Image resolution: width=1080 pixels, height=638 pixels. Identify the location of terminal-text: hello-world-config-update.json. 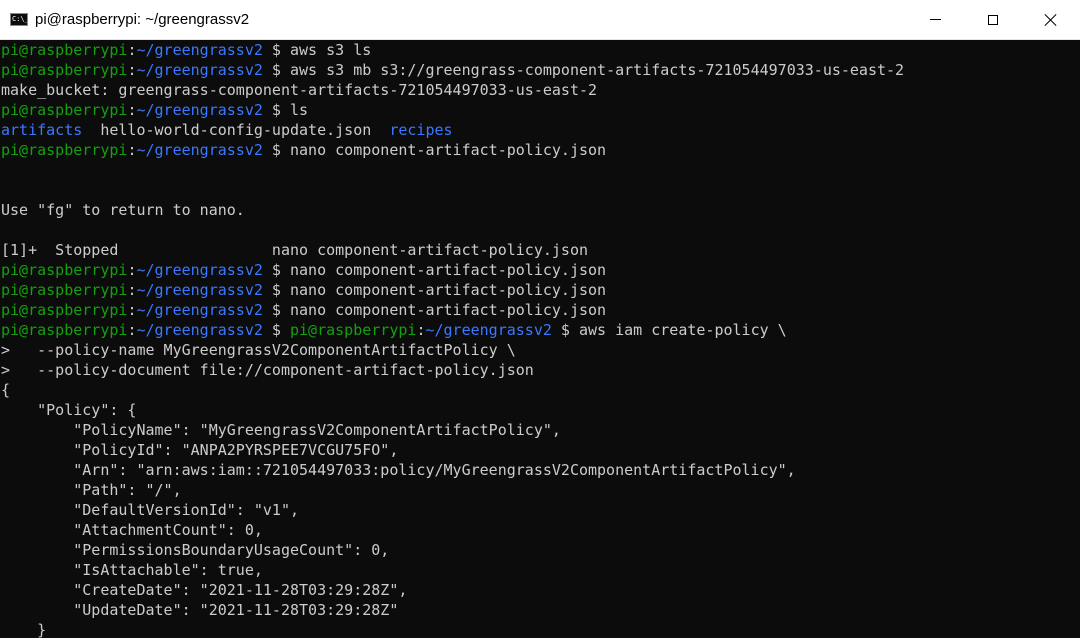
(236, 130).